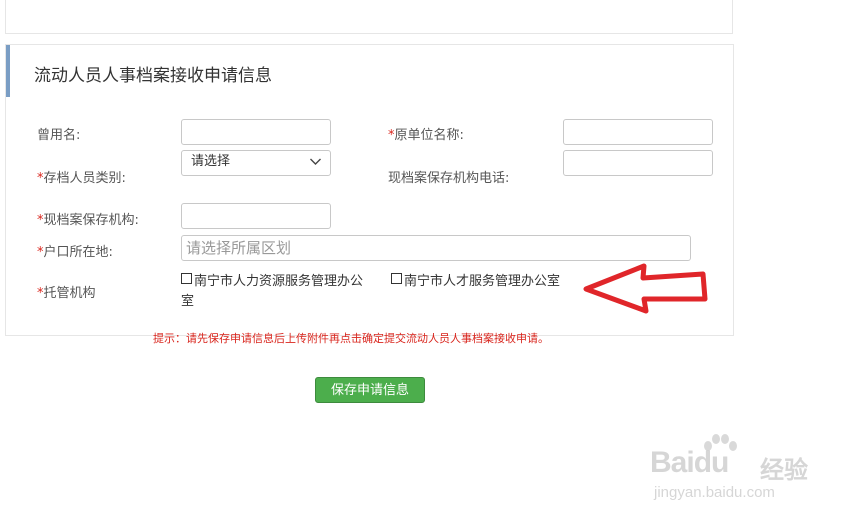 Image resolution: width=852 pixels, height=523 pixels. I want to click on person-category-label: *存档人员类别:, so click(81, 178).